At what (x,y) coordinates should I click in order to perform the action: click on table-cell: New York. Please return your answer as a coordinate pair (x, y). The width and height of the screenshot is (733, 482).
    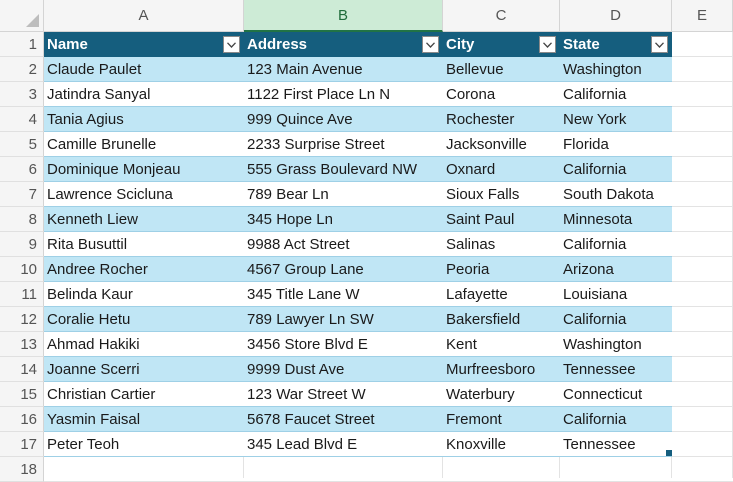
    Looking at the image, I should click on (616, 119).